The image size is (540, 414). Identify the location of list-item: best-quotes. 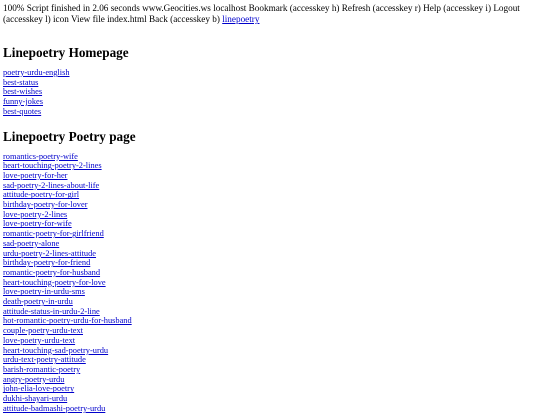
(270, 112).